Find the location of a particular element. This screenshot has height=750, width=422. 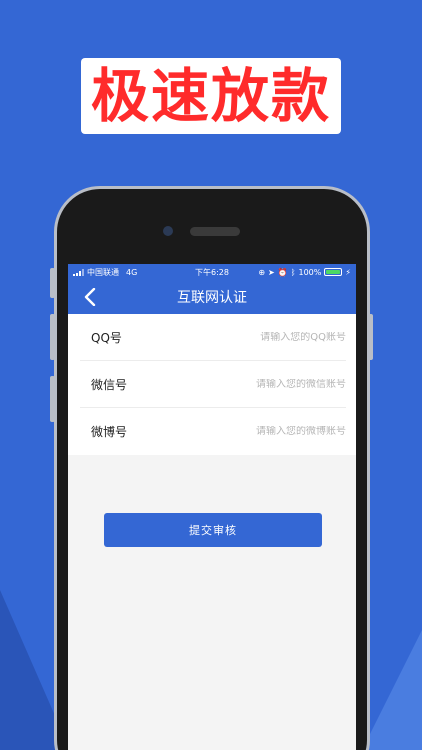

nav-bar: 互联网认证 is located at coordinates (212, 297).